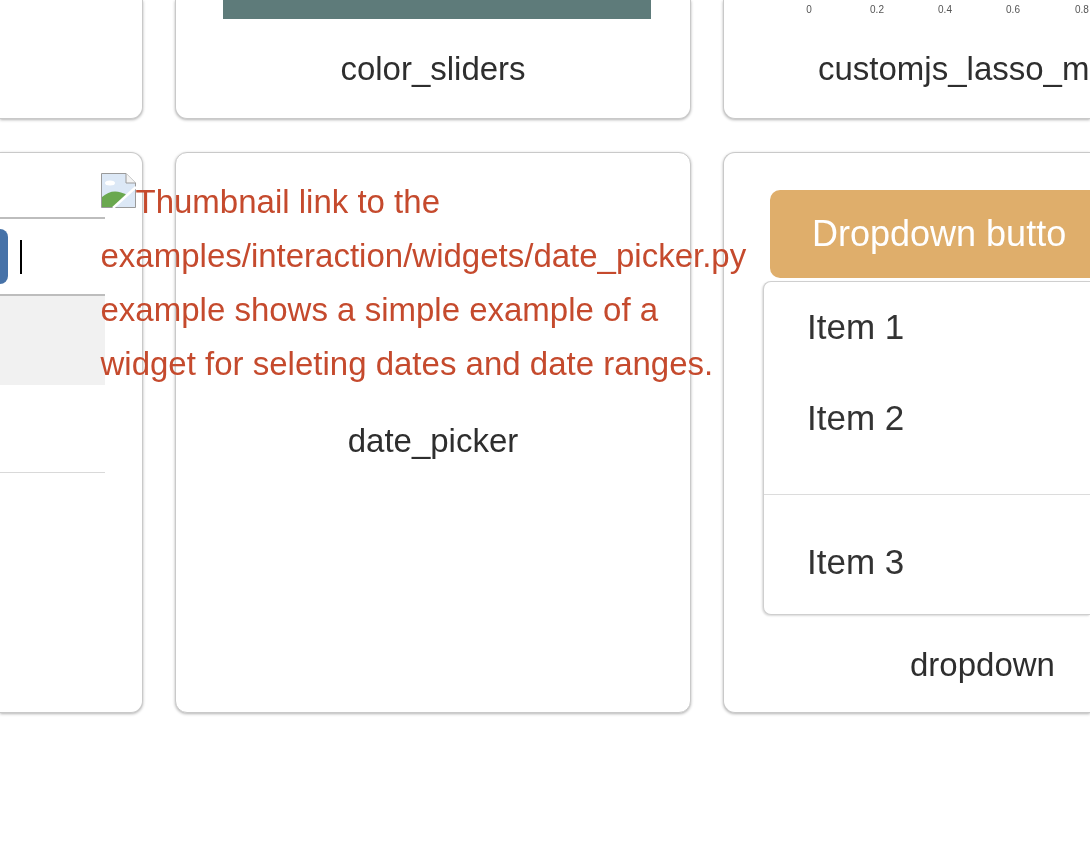 Image resolution: width=1090 pixels, height=860 pixels. What do you see at coordinates (287, 202) in the screenshot?
I see `alt-text: Thumbnail link to the` at bounding box center [287, 202].